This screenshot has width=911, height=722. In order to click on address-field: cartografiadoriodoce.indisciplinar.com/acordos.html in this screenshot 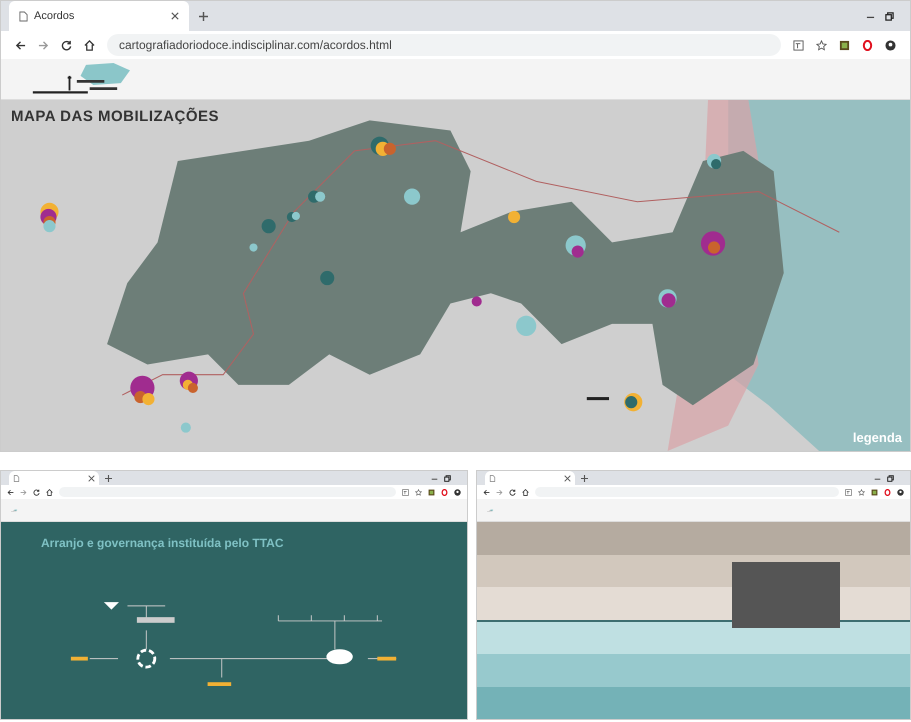, I will do `click(444, 45)`.